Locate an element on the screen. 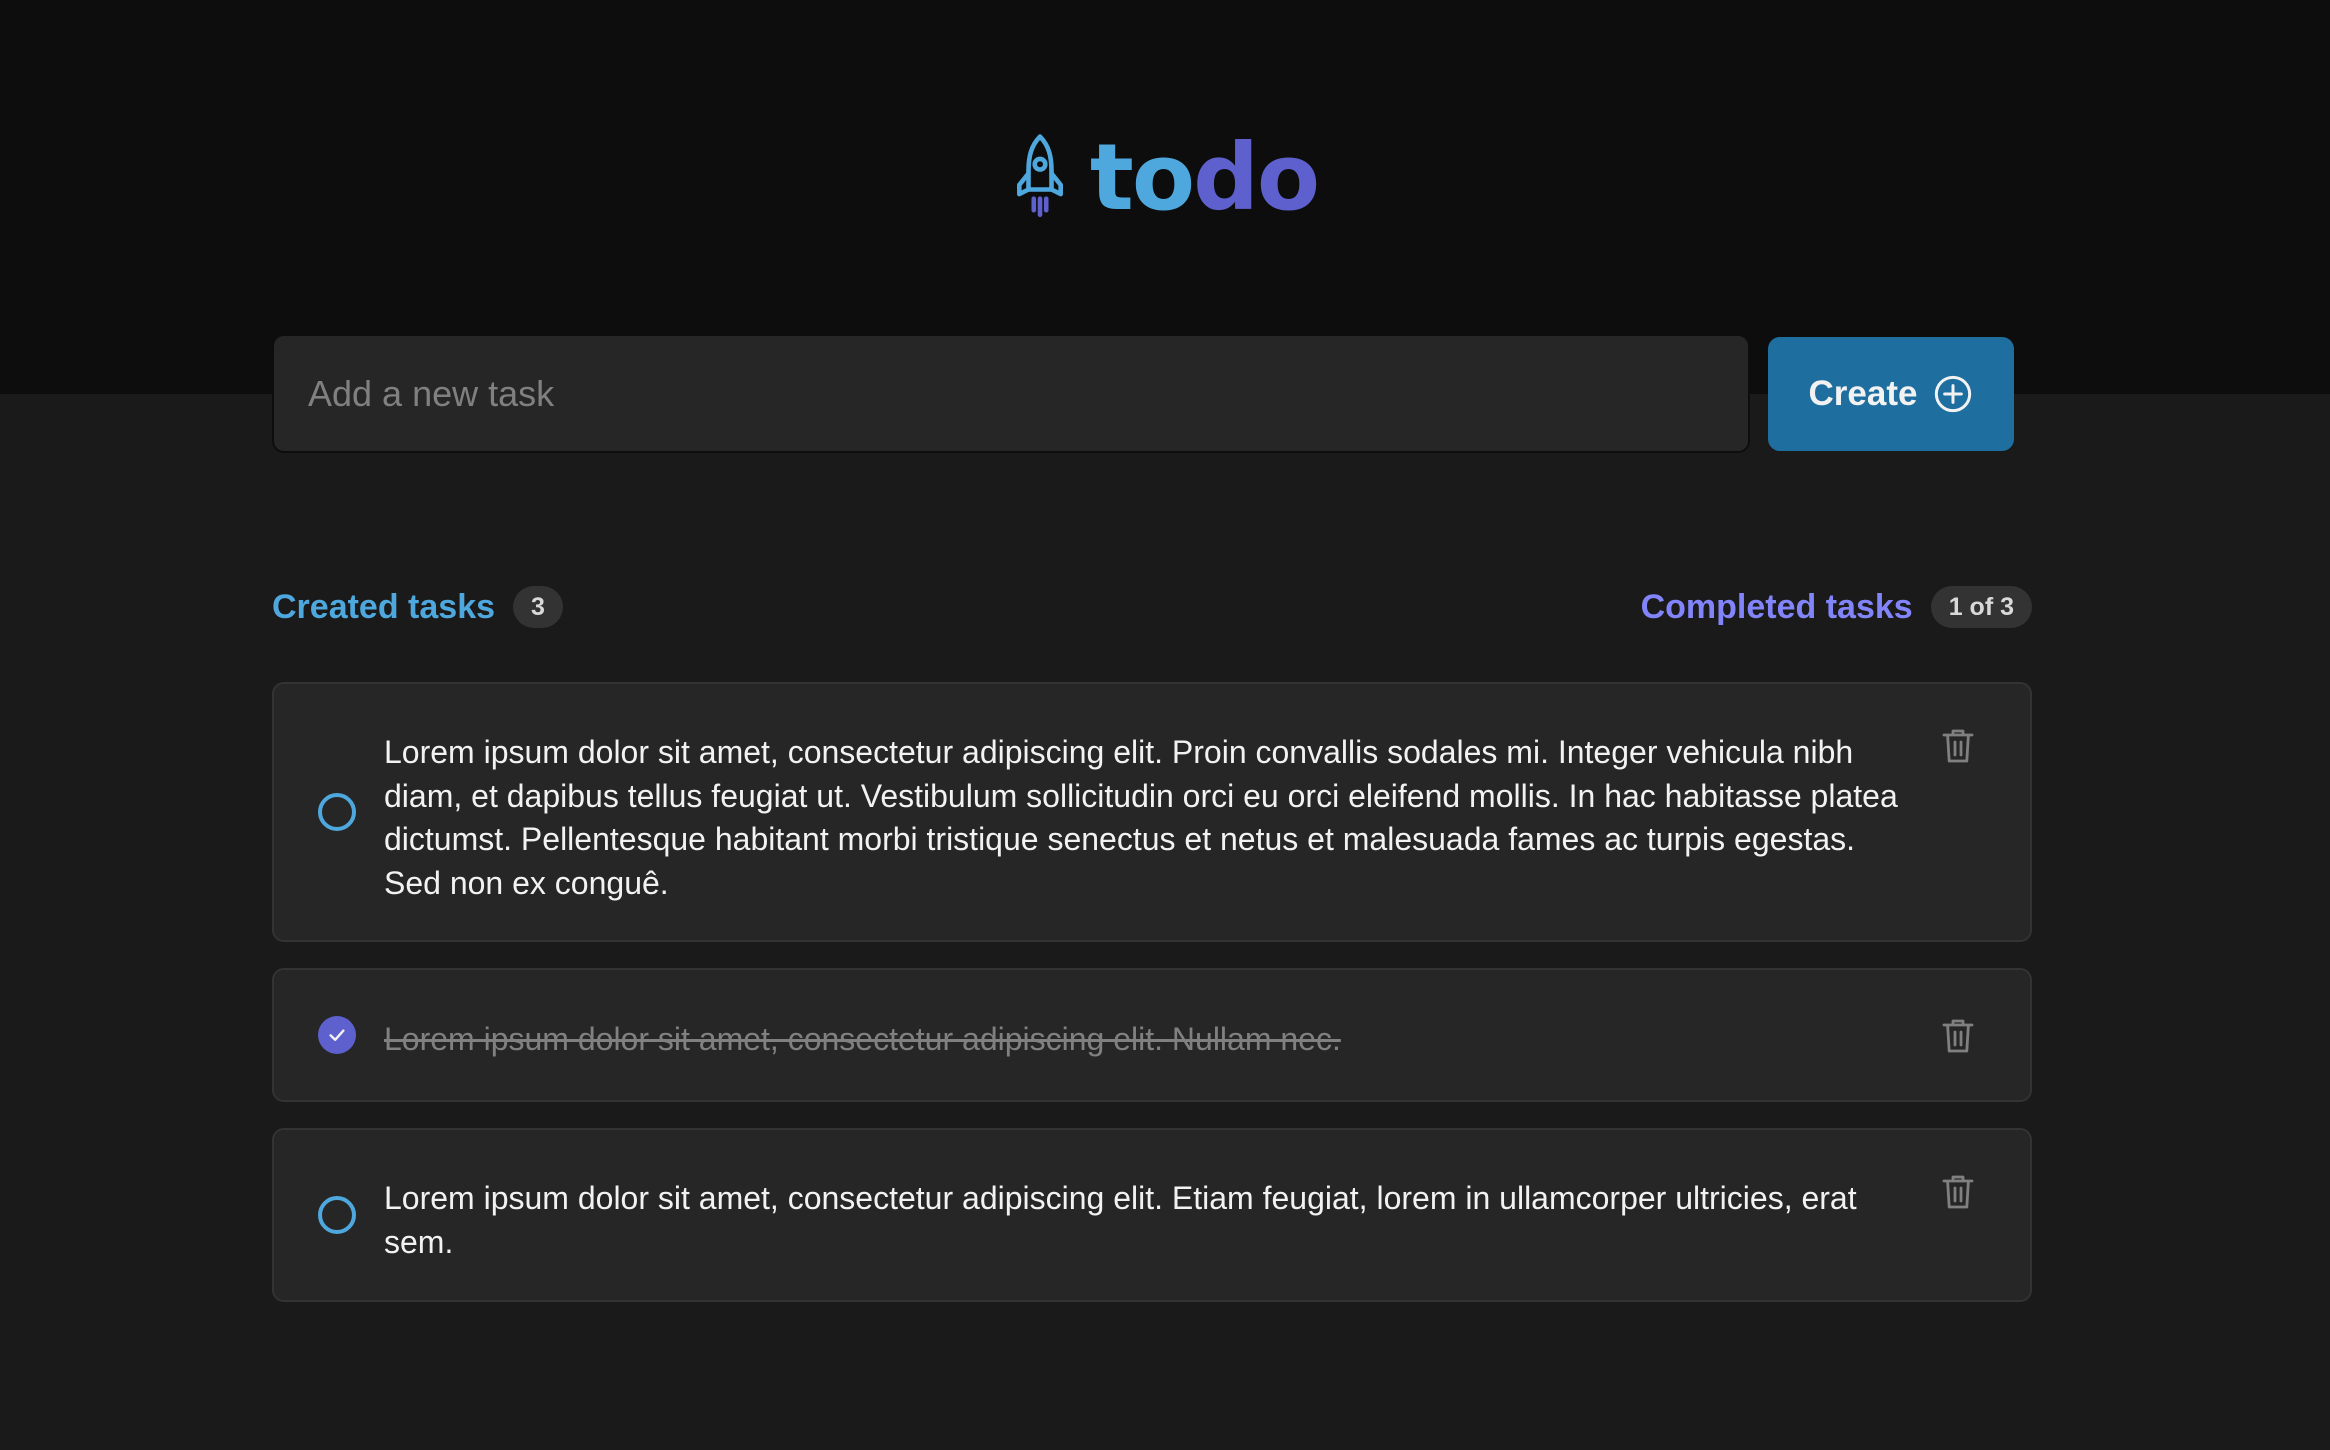 Image resolution: width=2330 pixels, height=1450 pixels. new-task-input is located at coordinates (1011, 393).